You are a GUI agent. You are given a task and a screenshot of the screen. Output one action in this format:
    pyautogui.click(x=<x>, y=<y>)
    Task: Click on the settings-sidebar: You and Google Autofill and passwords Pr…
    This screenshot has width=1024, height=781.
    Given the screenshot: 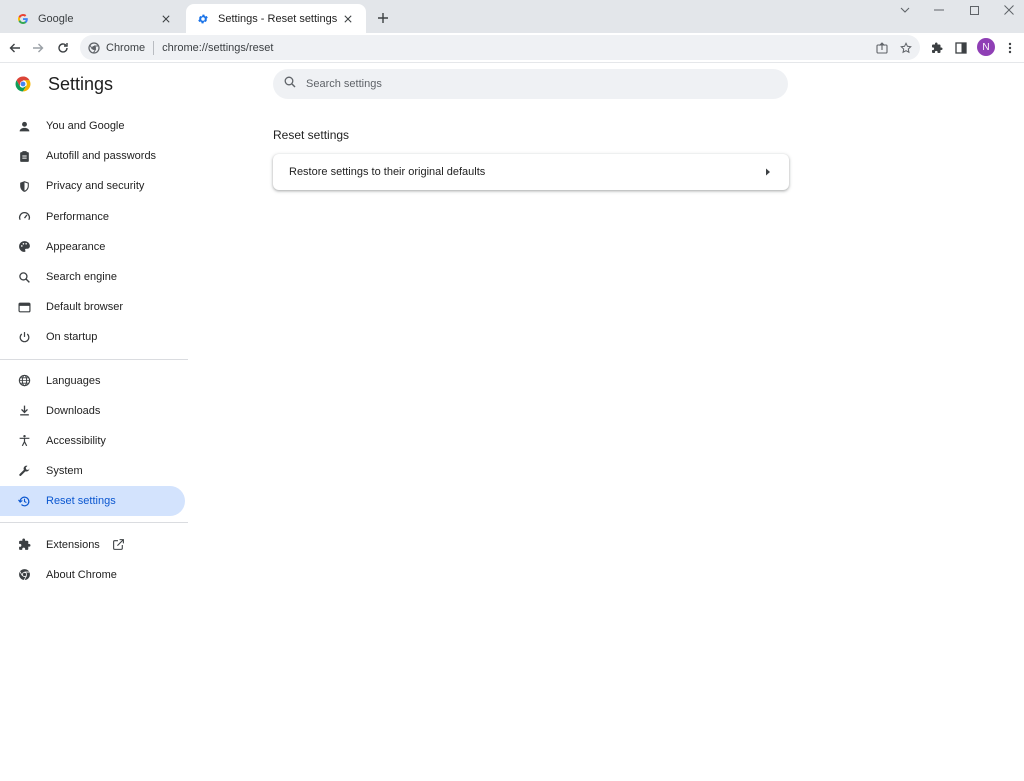 What is the action you would take?
    pyautogui.click(x=94, y=350)
    